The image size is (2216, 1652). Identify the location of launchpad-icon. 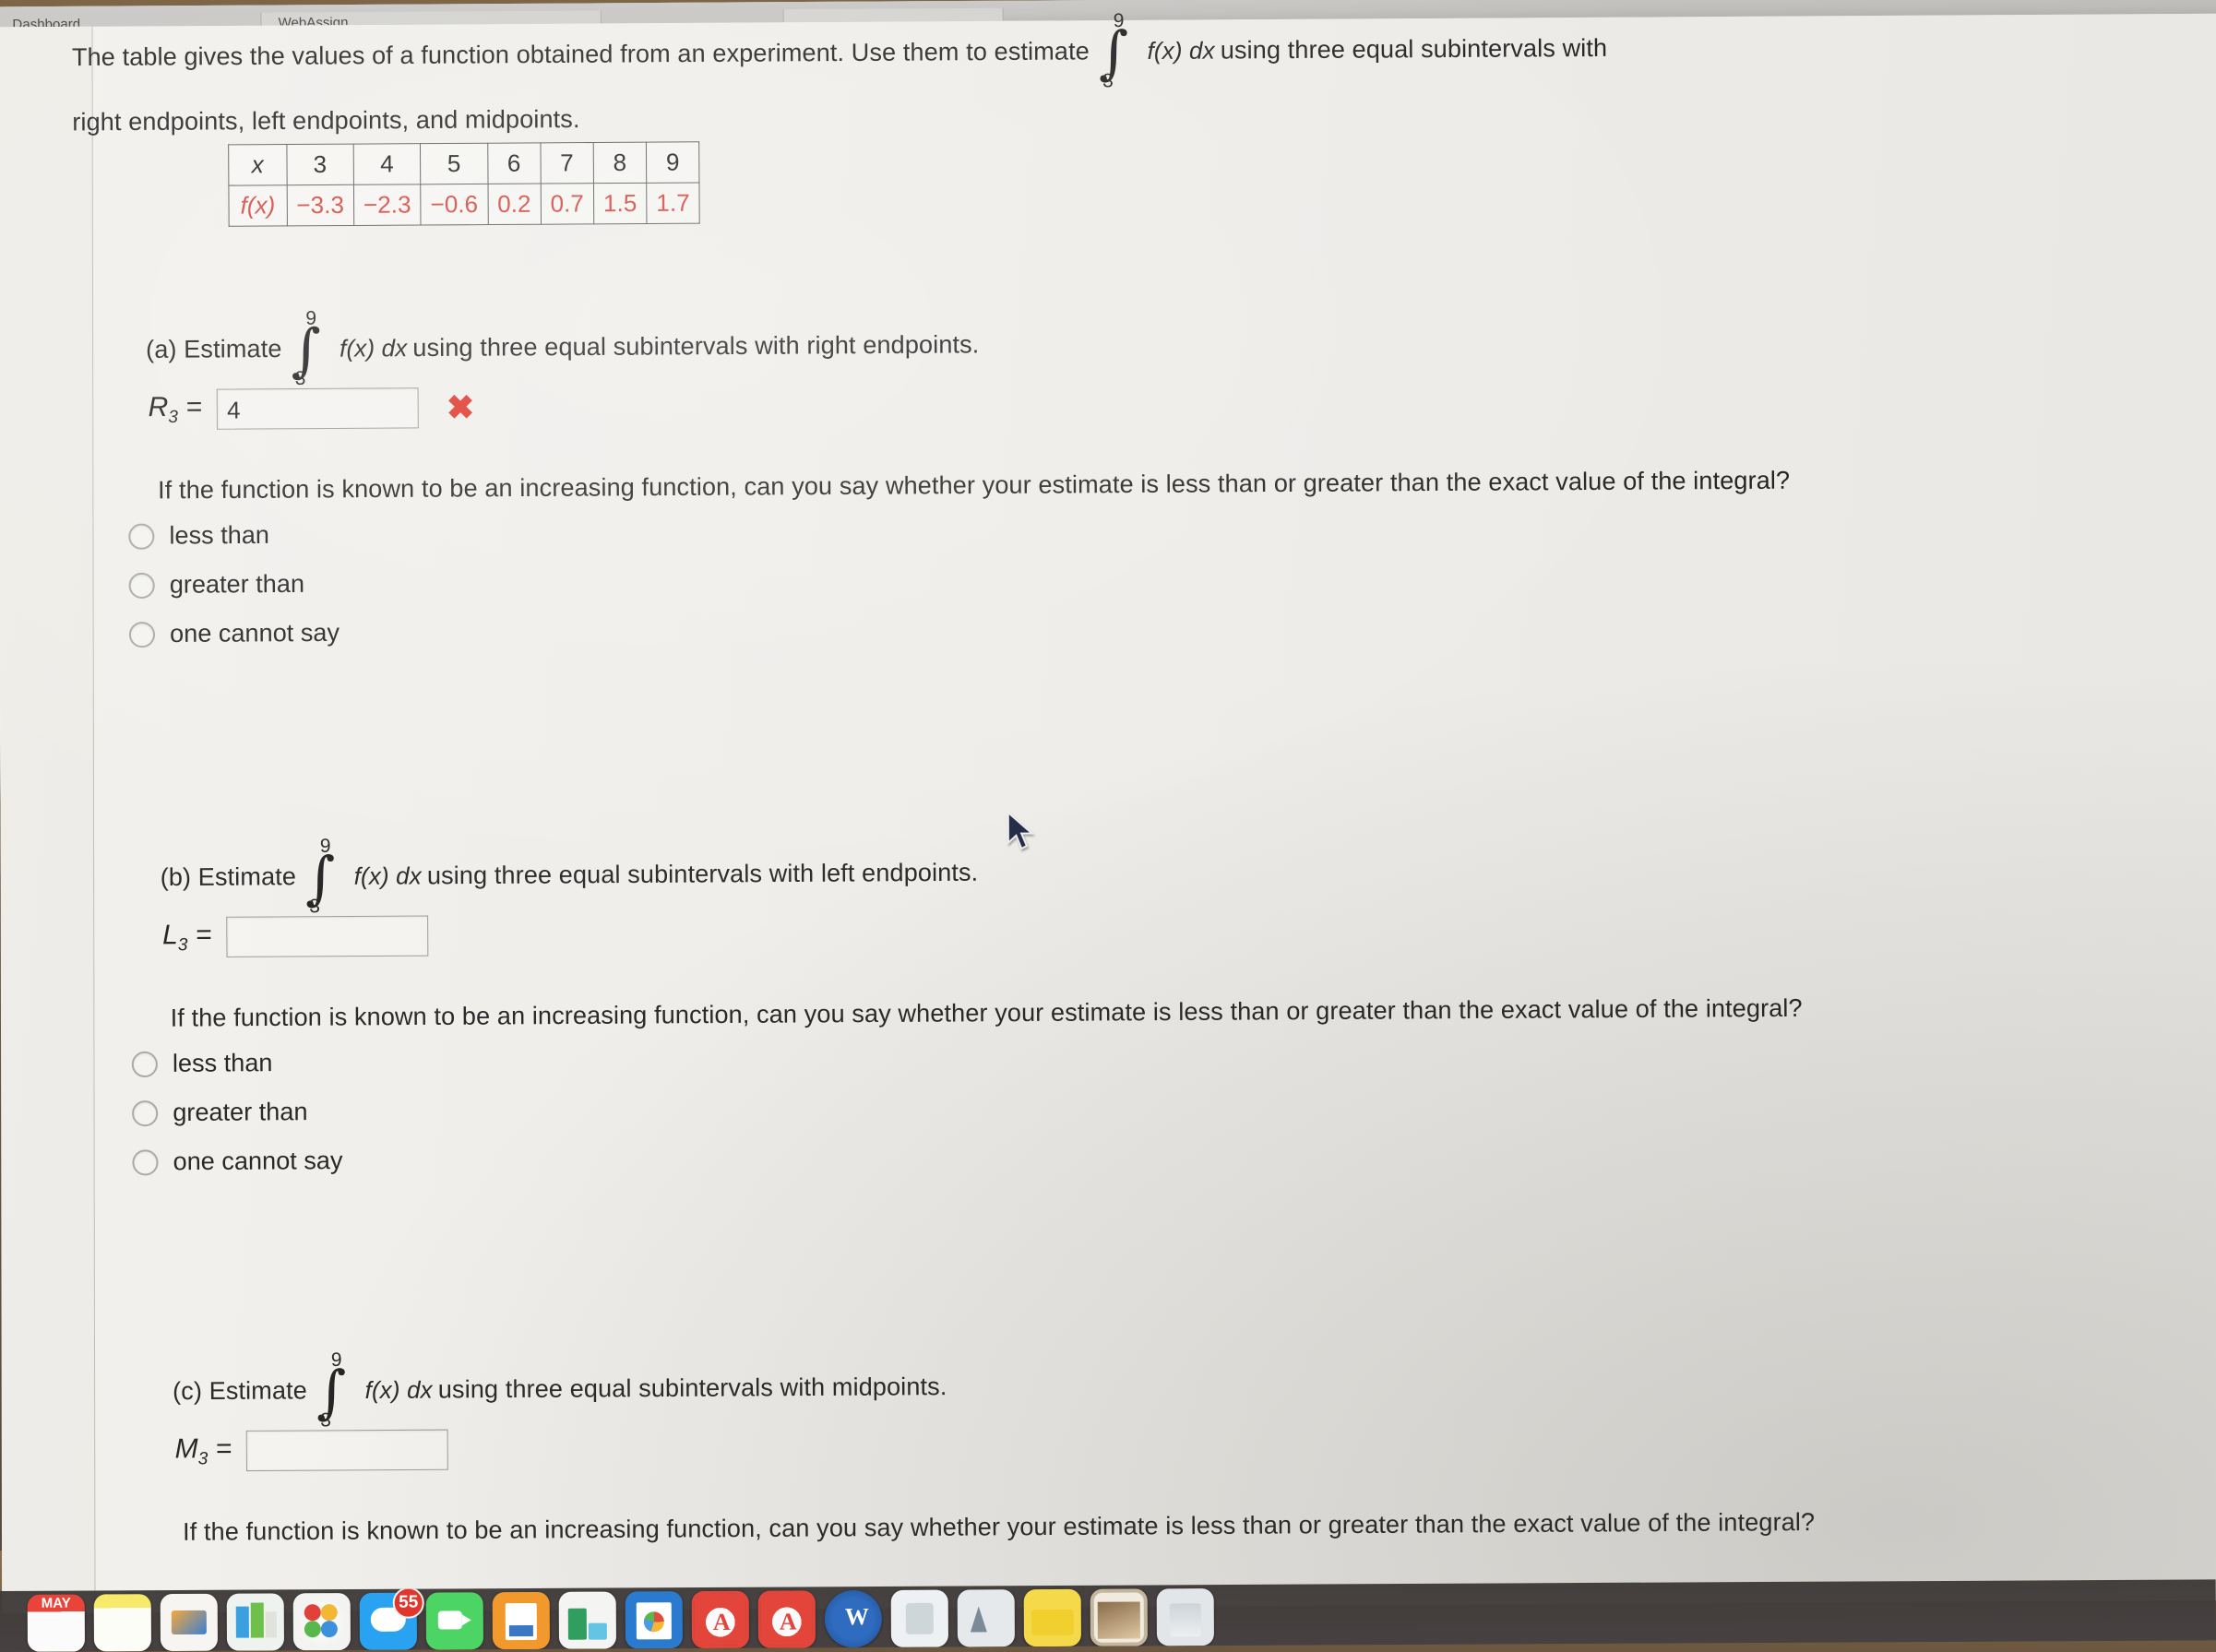
(986, 1618).